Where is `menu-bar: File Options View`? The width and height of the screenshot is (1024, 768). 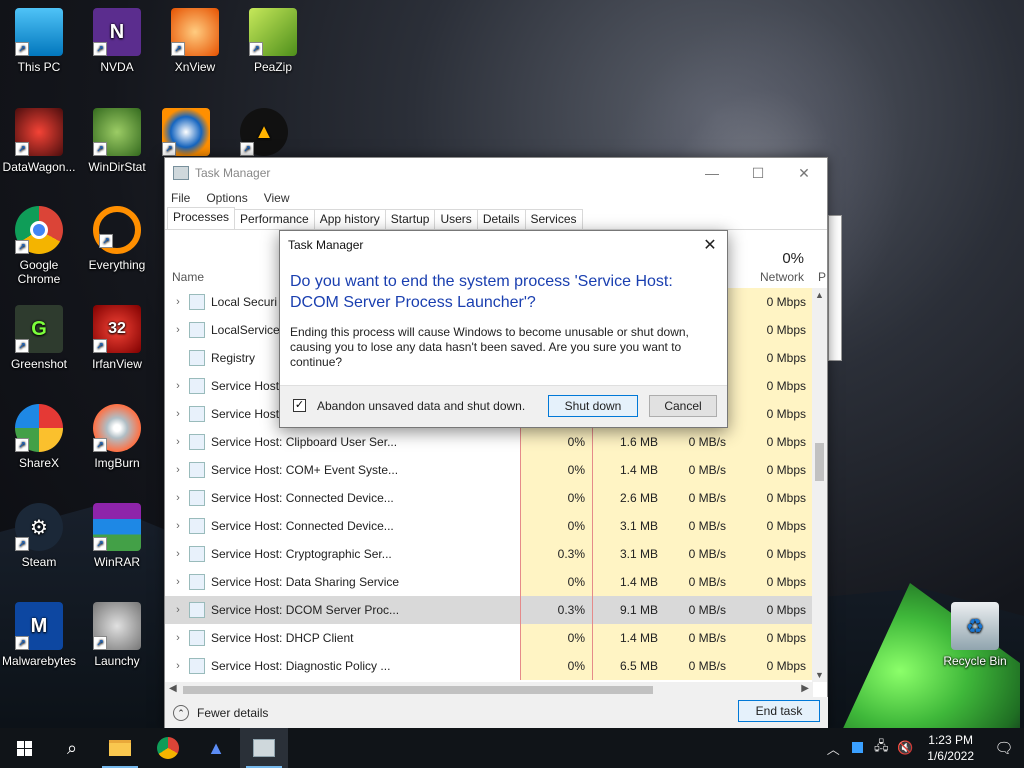 menu-bar: File Options View is located at coordinates (496, 198).